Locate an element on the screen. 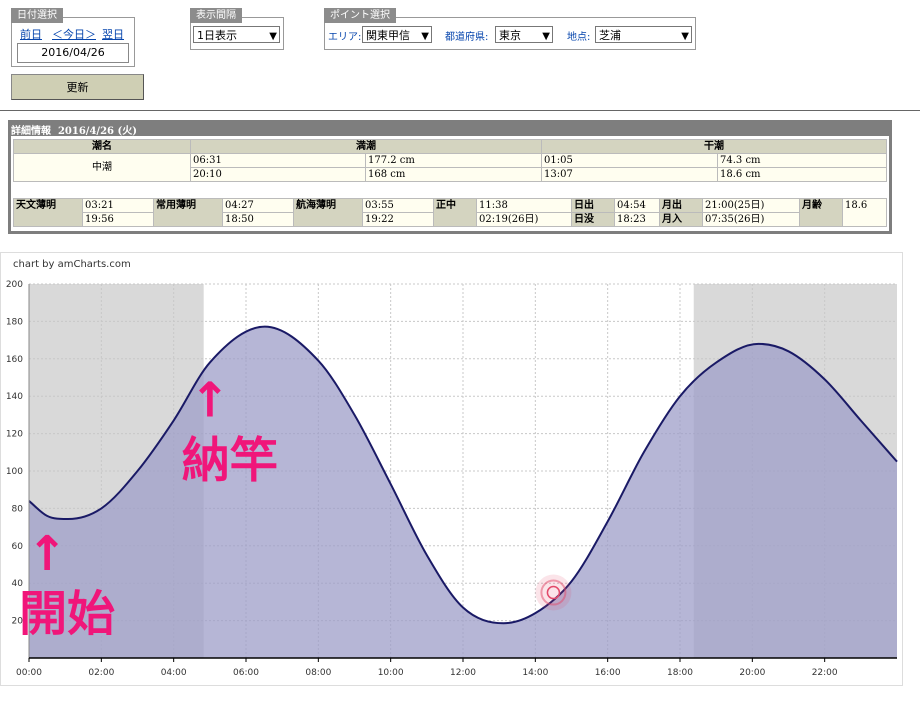  civil-end: 18:50 is located at coordinates (258, 219).